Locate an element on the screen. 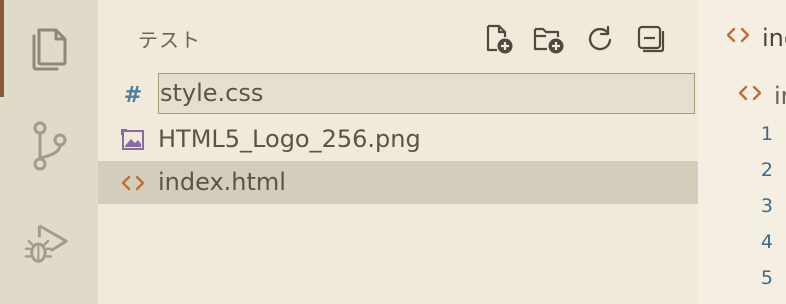 The height and width of the screenshot is (304, 786). file-row-png: HTML5_Logo_256.png is located at coordinates (398, 139).